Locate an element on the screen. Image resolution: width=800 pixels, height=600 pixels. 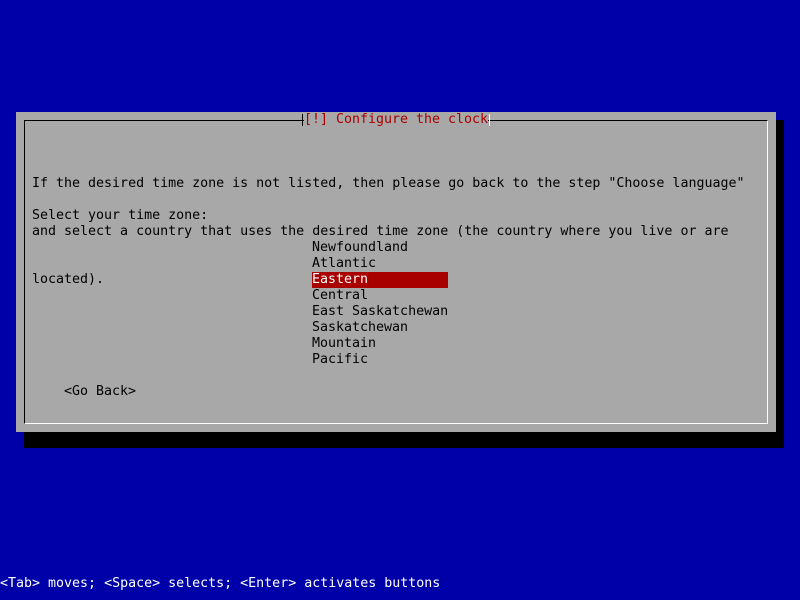
timezone-prompt: Select your time zone: is located at coordinates (120, 215).